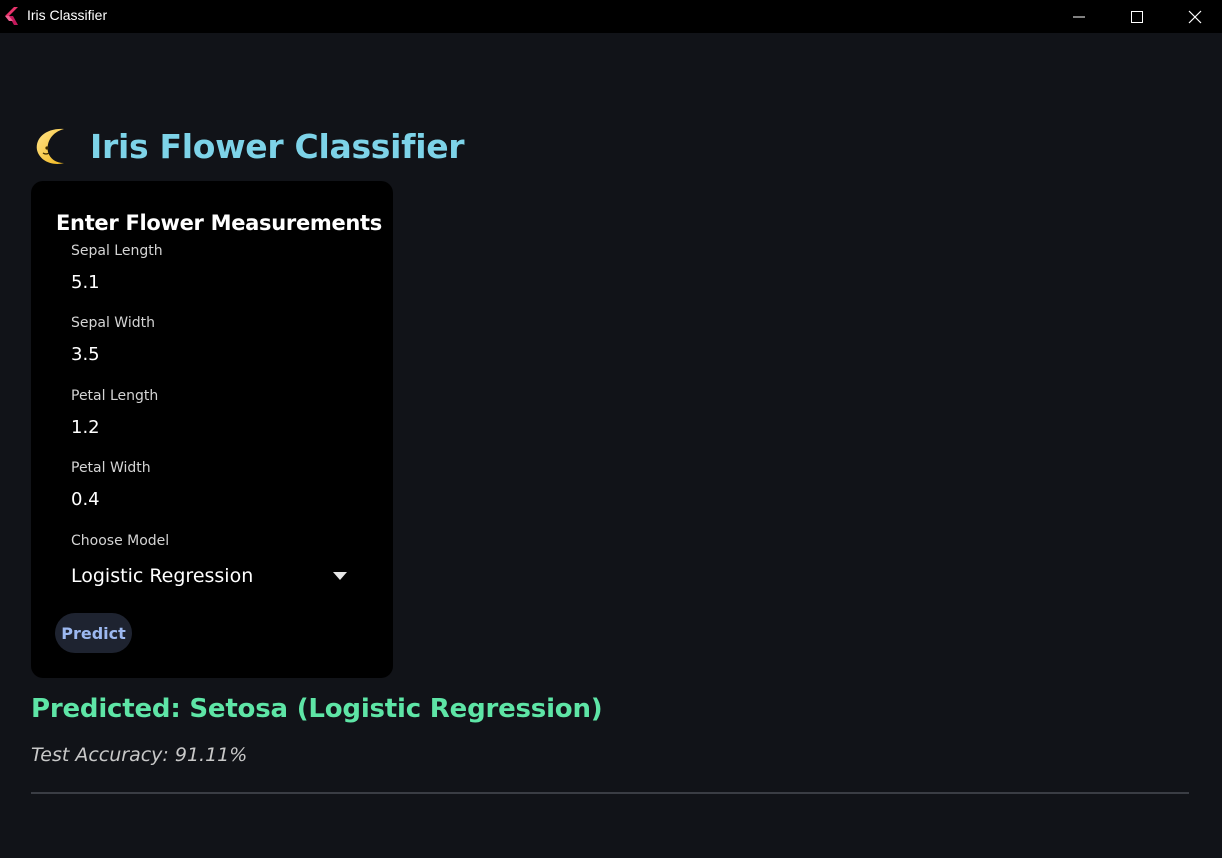  What do you see at coordinates (115, 396) in the screenshot?
I see `petal-length-label: Petal Length` at bounding box center [115, 396].